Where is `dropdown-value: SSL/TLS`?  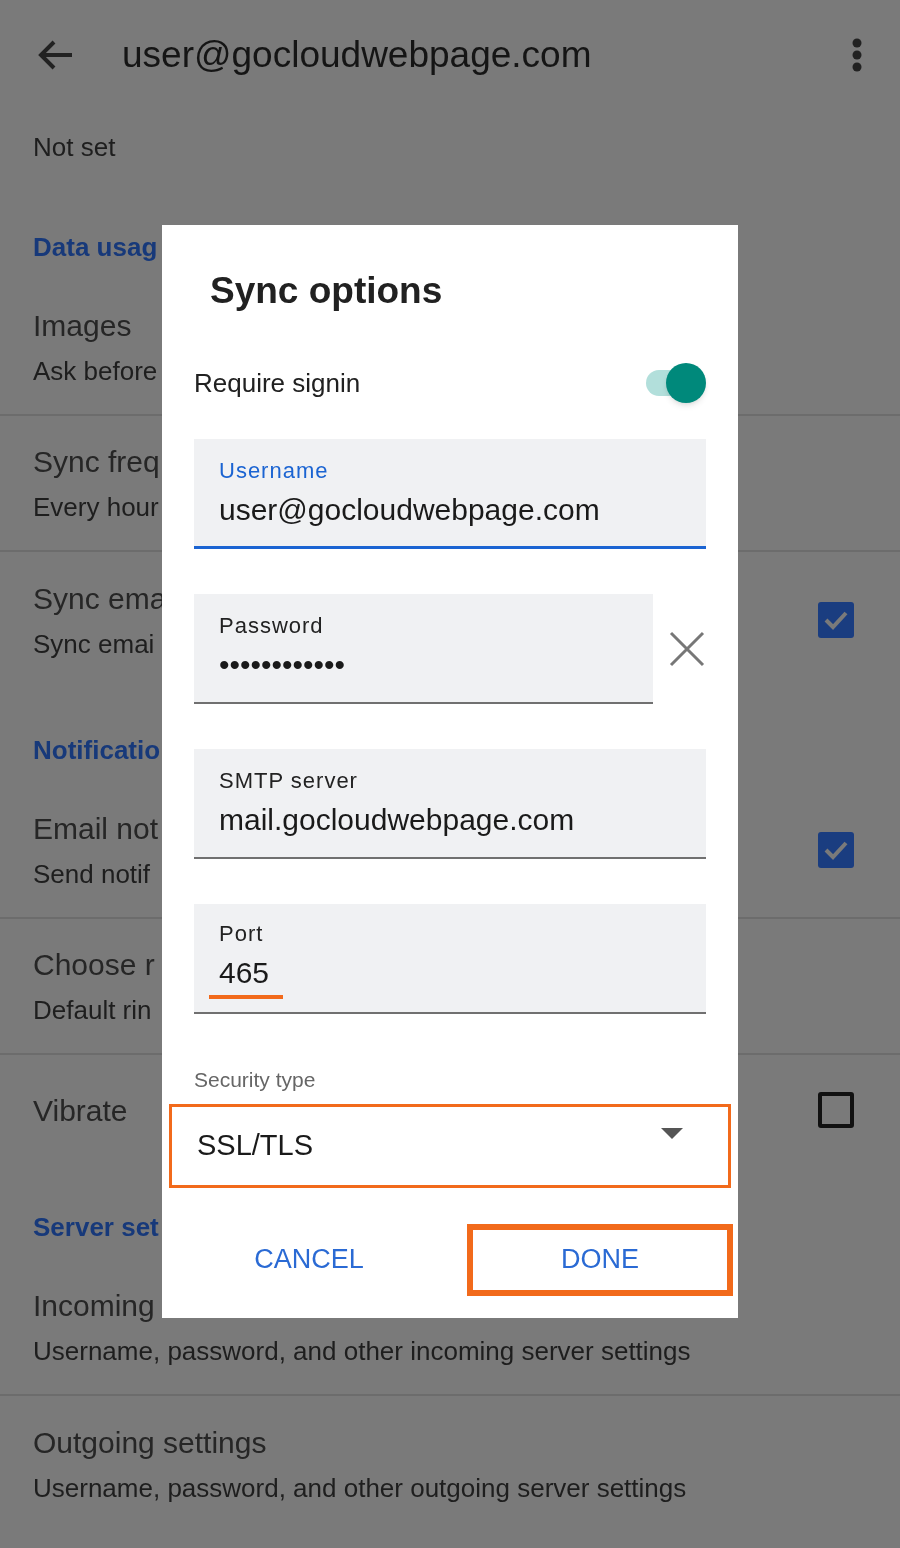
dropdown-value: SSL/TLS is located at coordinates (255, 1145).